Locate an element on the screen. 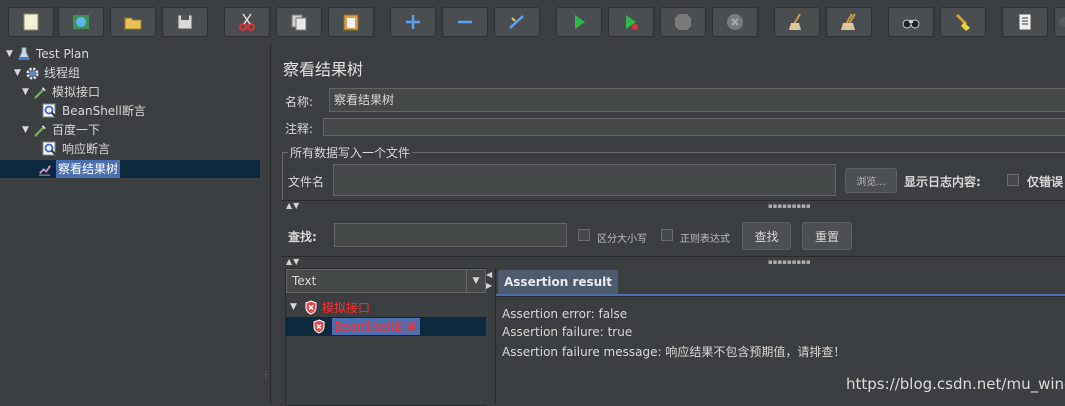  copy-button is located at coordinates (299, 22).